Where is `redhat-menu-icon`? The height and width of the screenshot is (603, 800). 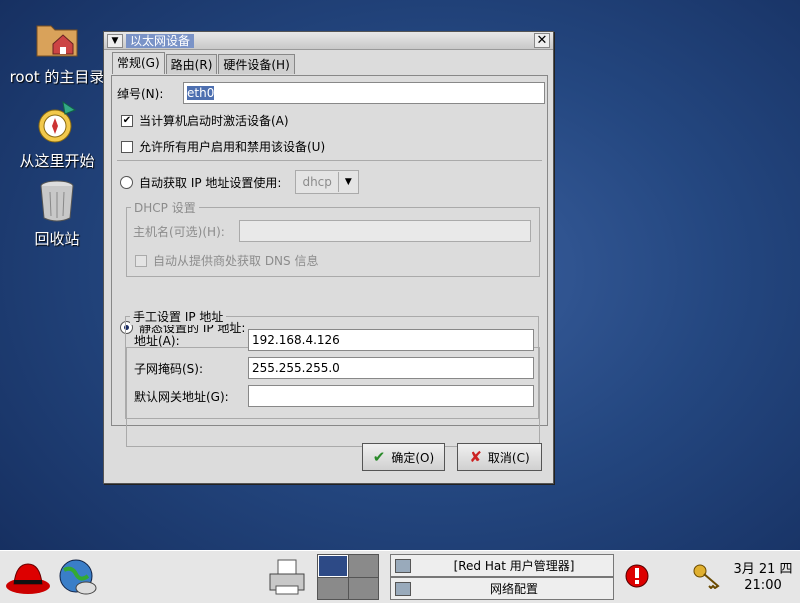 redhat-menu-icon is located at coordinates (28, 577).